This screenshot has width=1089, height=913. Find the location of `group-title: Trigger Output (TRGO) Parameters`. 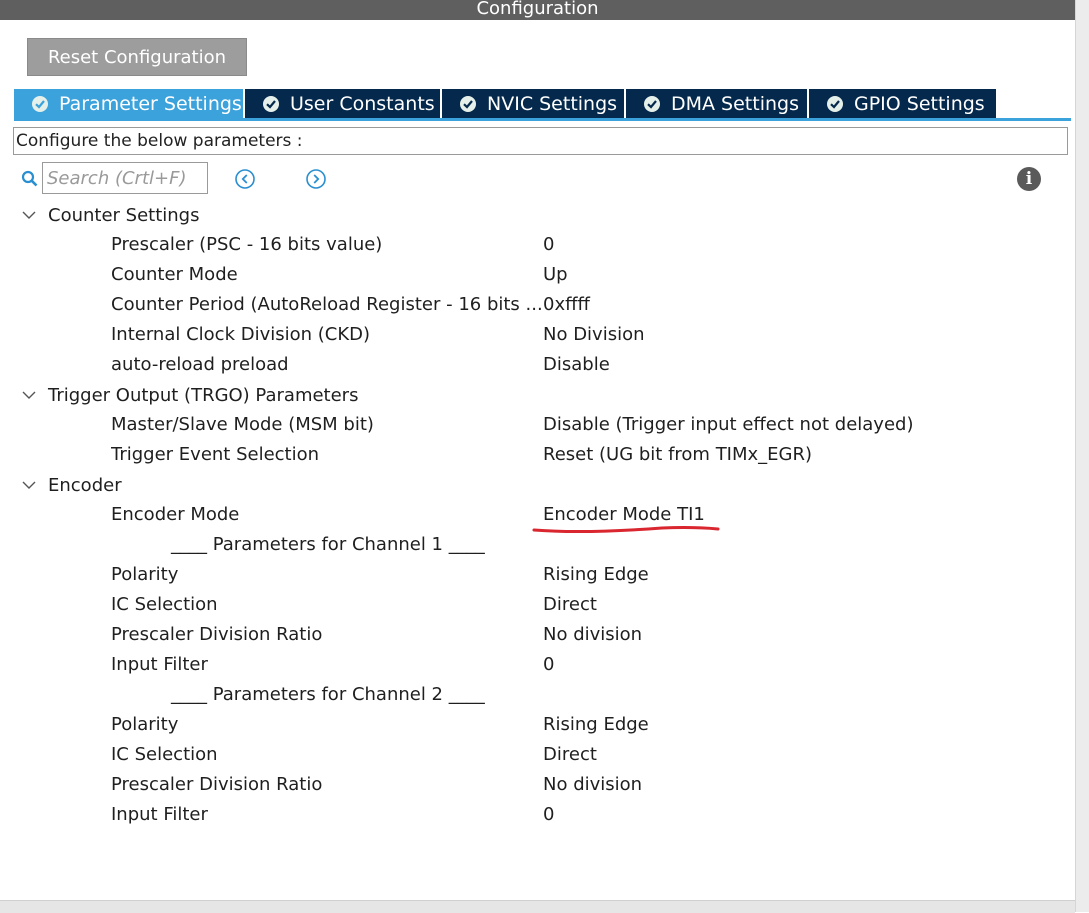

group-title: Trigger Output (TRGO) Parameters is located at coordinates (203, 395).